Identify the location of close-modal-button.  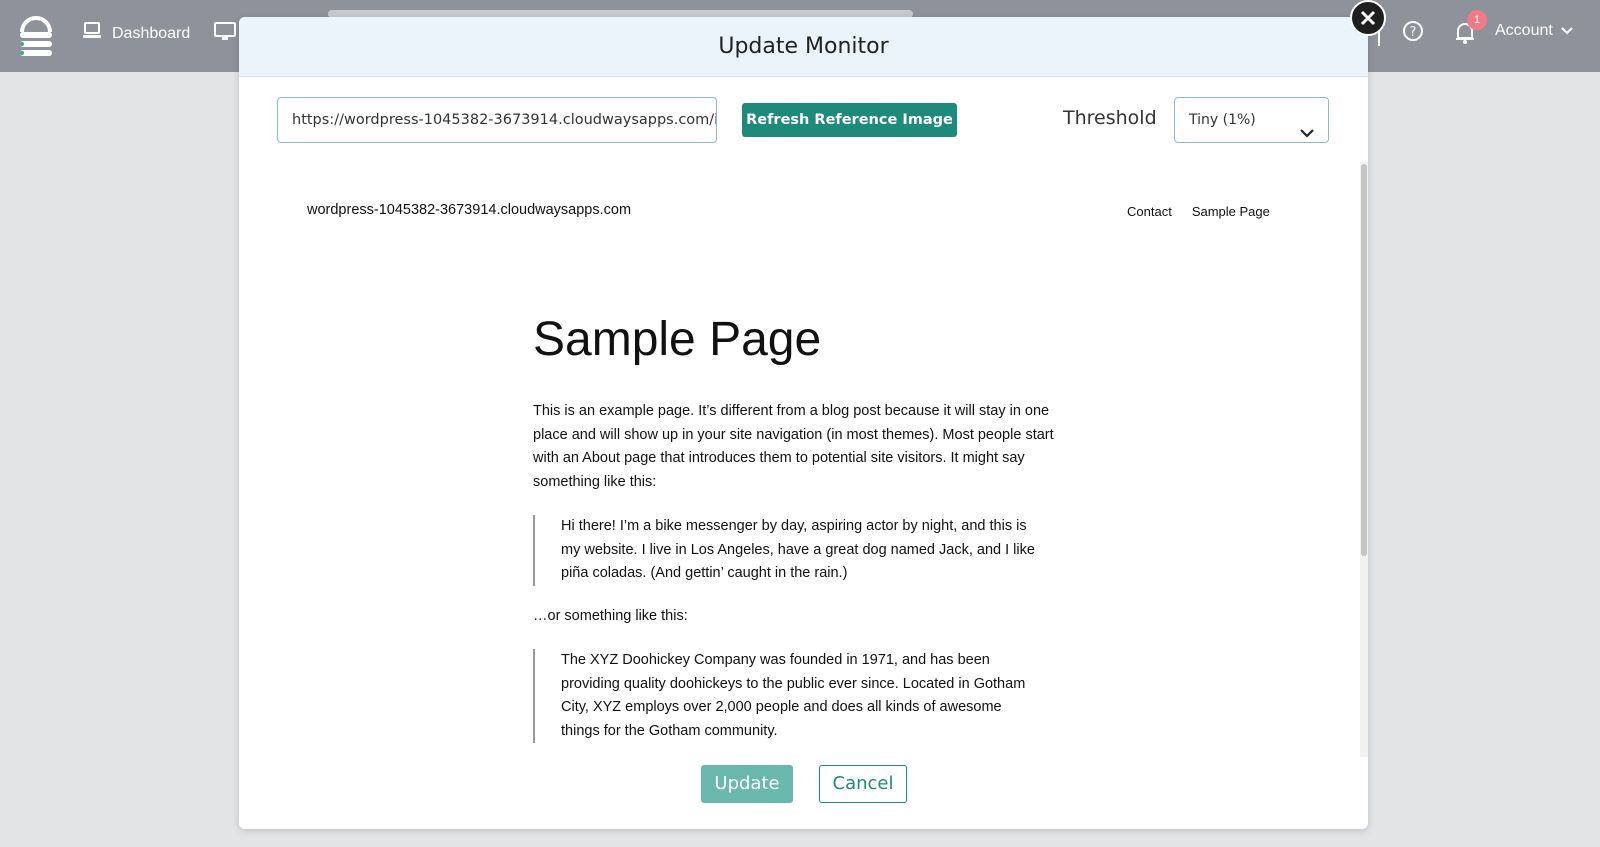
(1368, 18).